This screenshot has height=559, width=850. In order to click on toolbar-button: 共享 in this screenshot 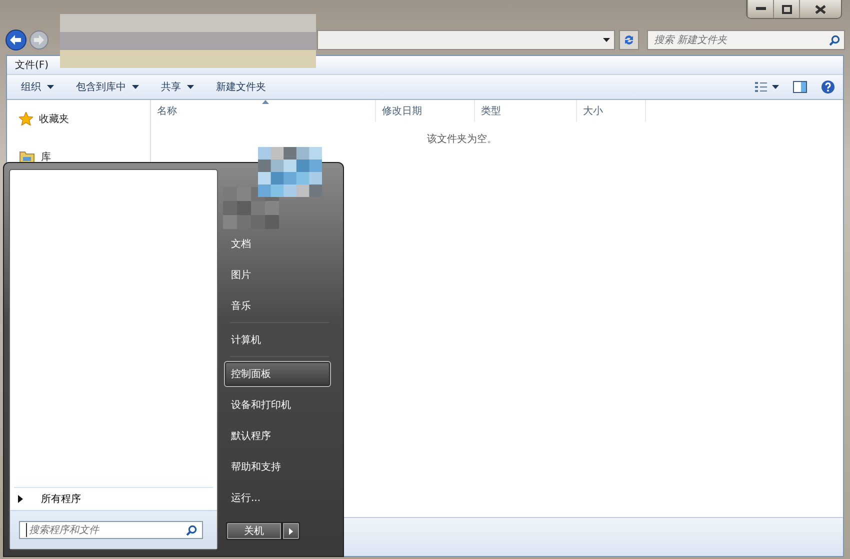, I will do `click(177, 87)`.